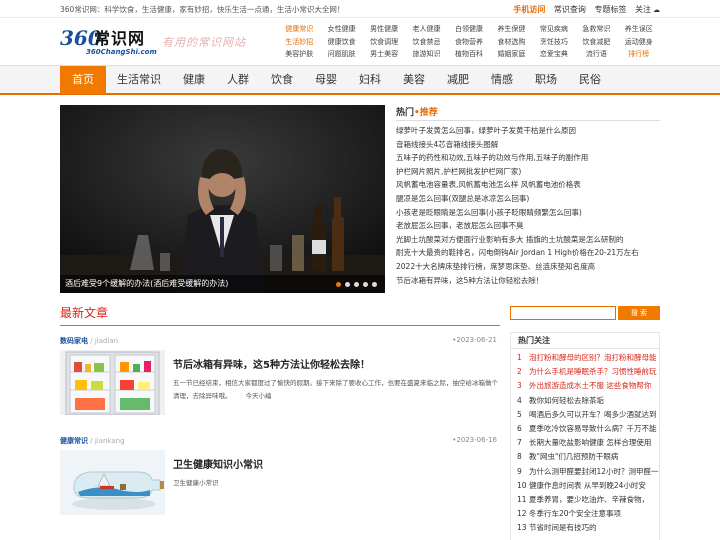 The image size is (720, 540). I want to click on quick-link: 烹饪技巧, so click(554, 43).